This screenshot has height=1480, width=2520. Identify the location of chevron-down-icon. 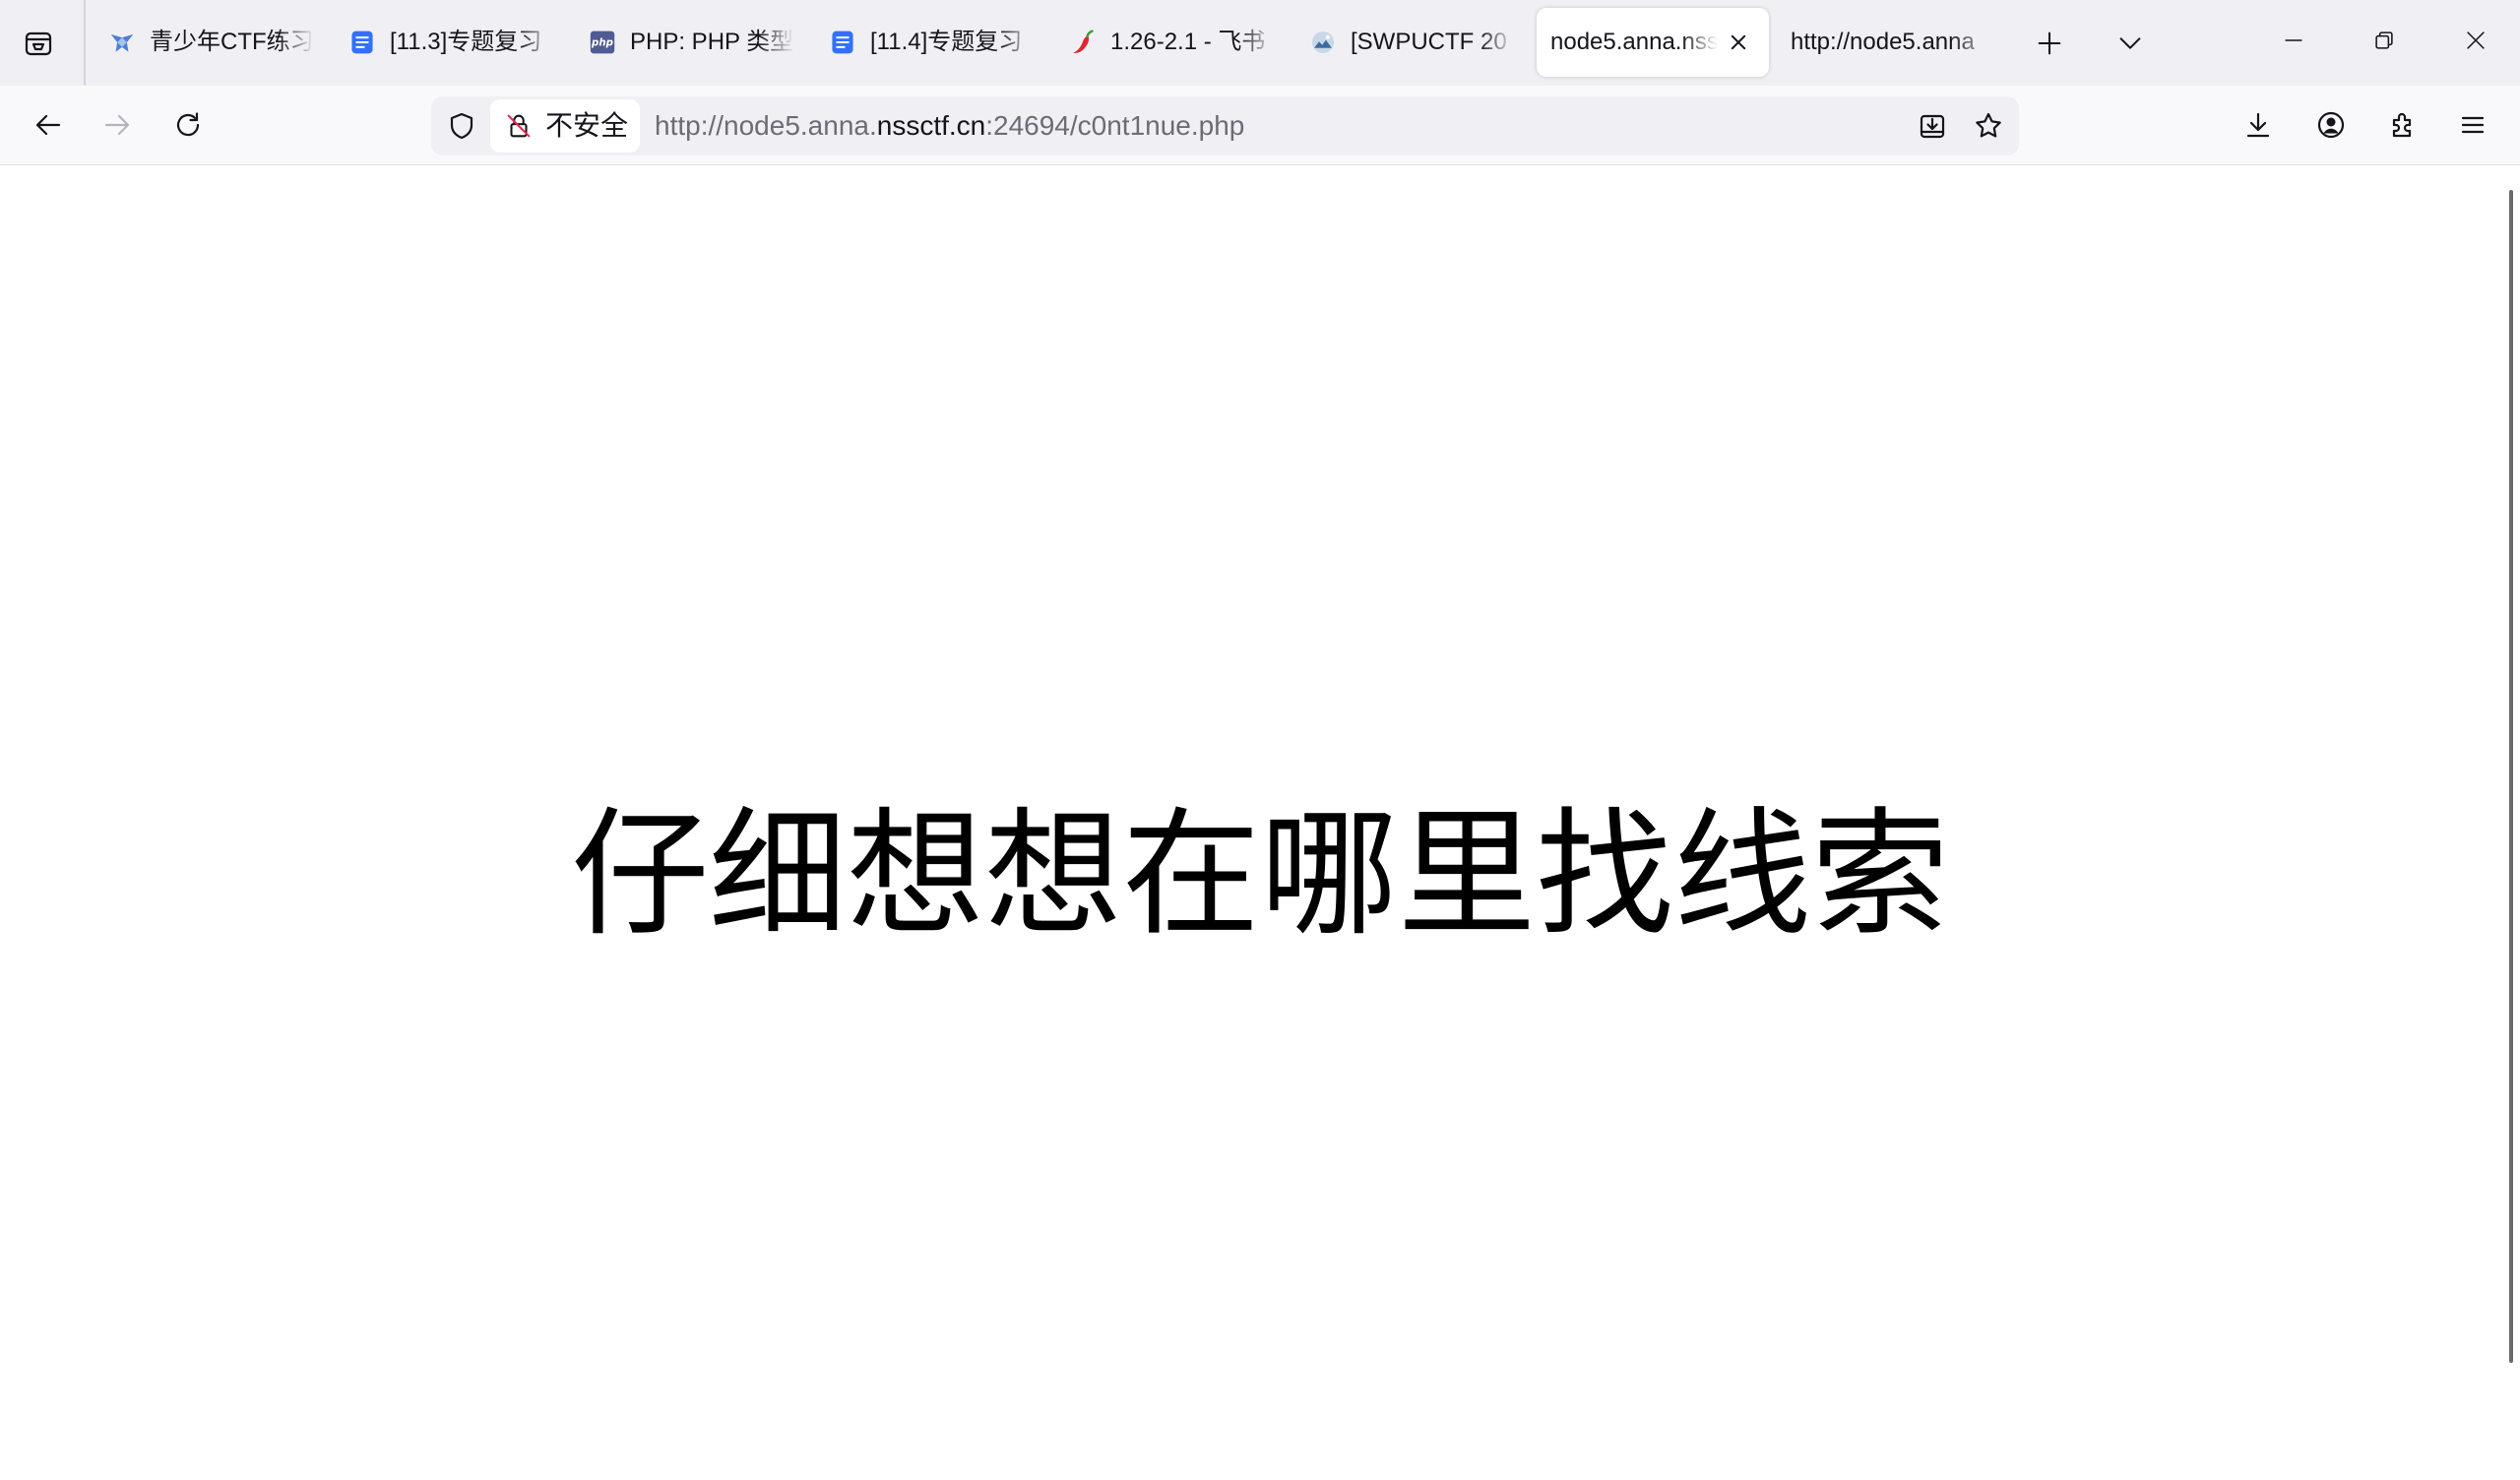
(2130, 43).